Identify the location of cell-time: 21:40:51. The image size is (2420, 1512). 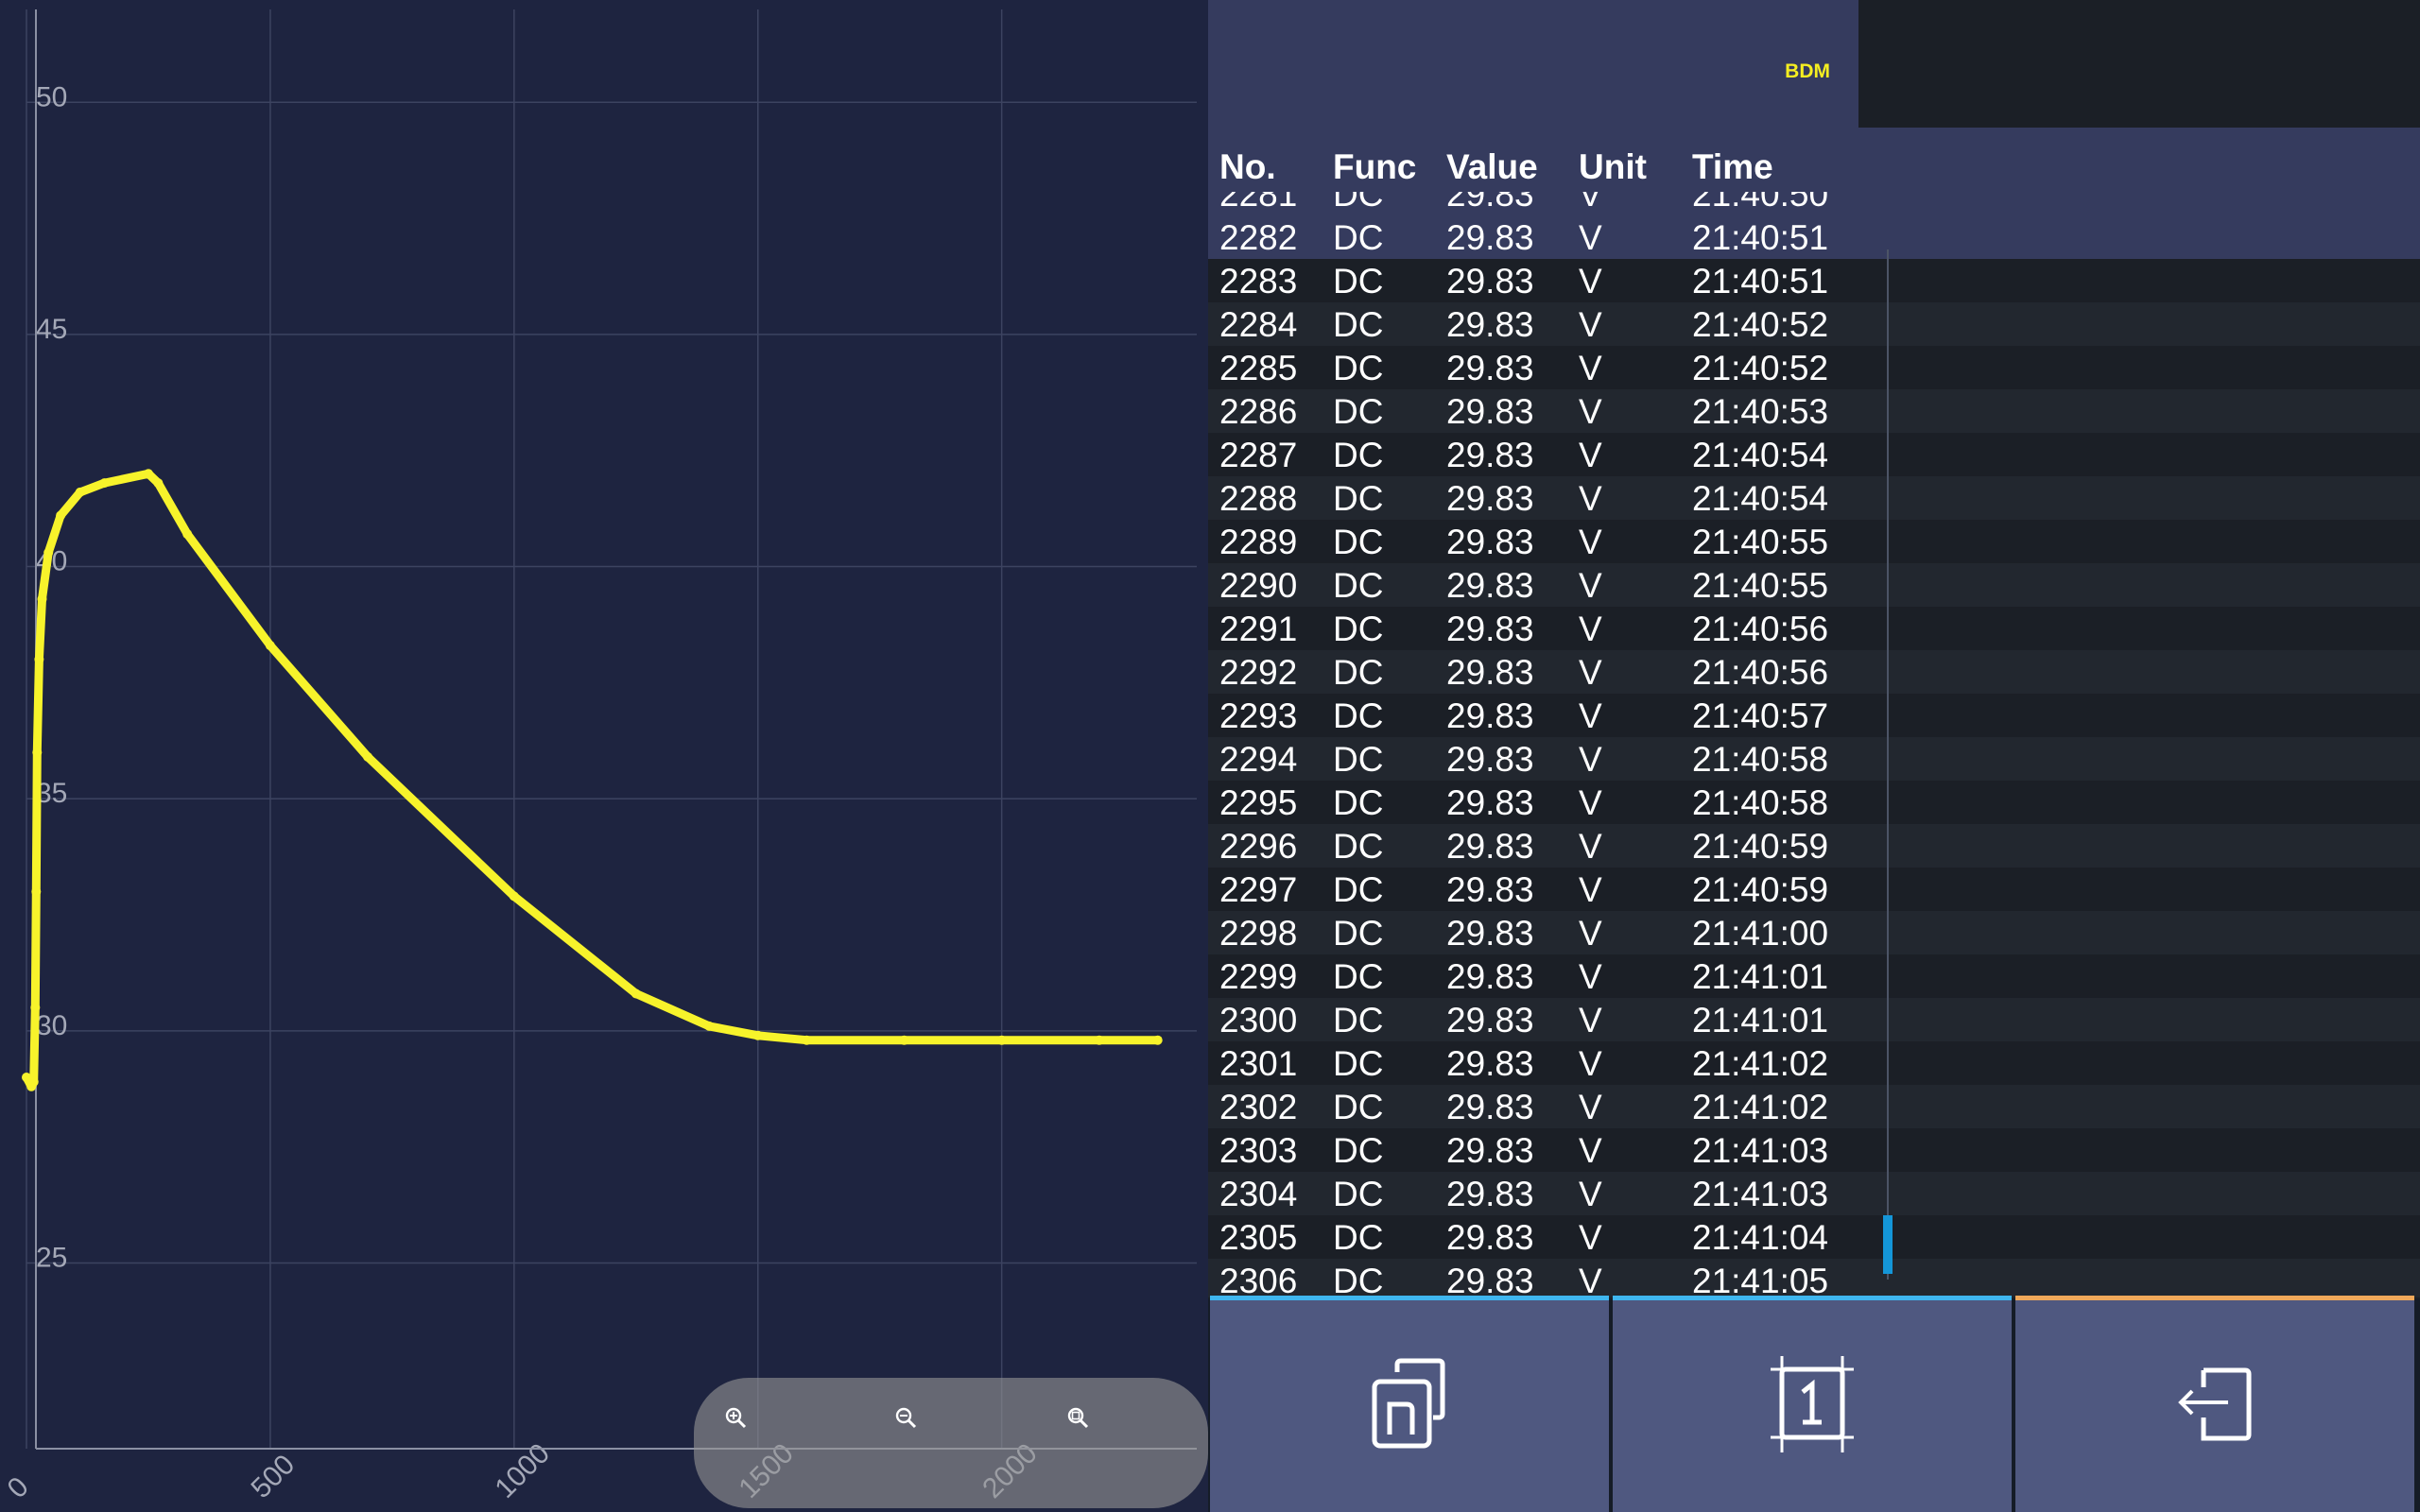
(1760, 237).